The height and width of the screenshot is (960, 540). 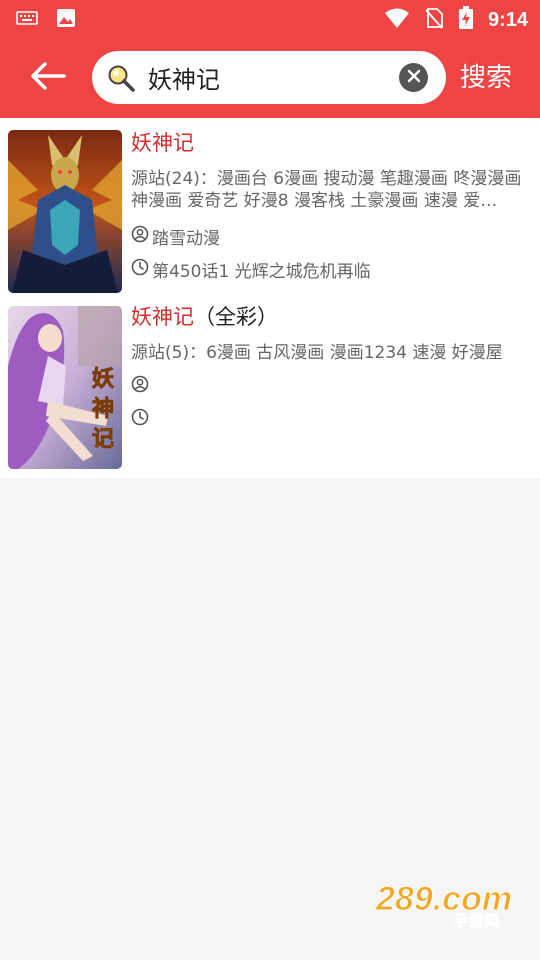 I want to click on latest-row, so click(x=329, y=419).